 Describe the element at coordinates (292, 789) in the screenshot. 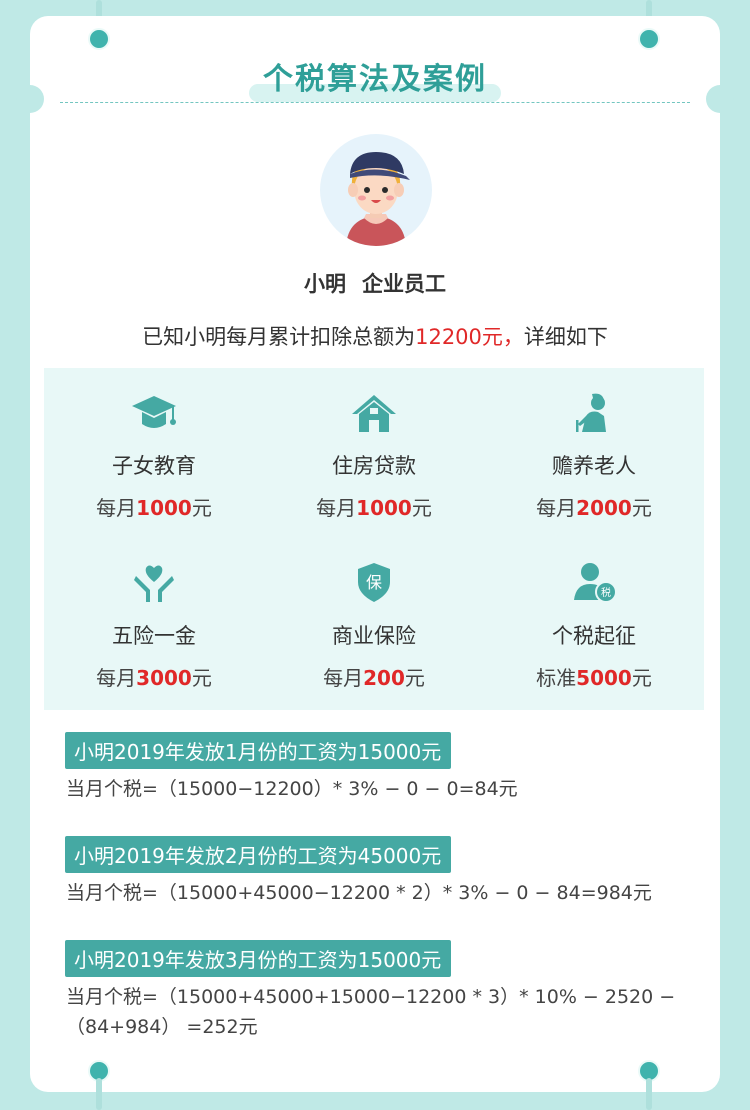

I see `case-formula-january: 当月个税=（15000−12200）* 3% − 0 − 0=84元` at that location.